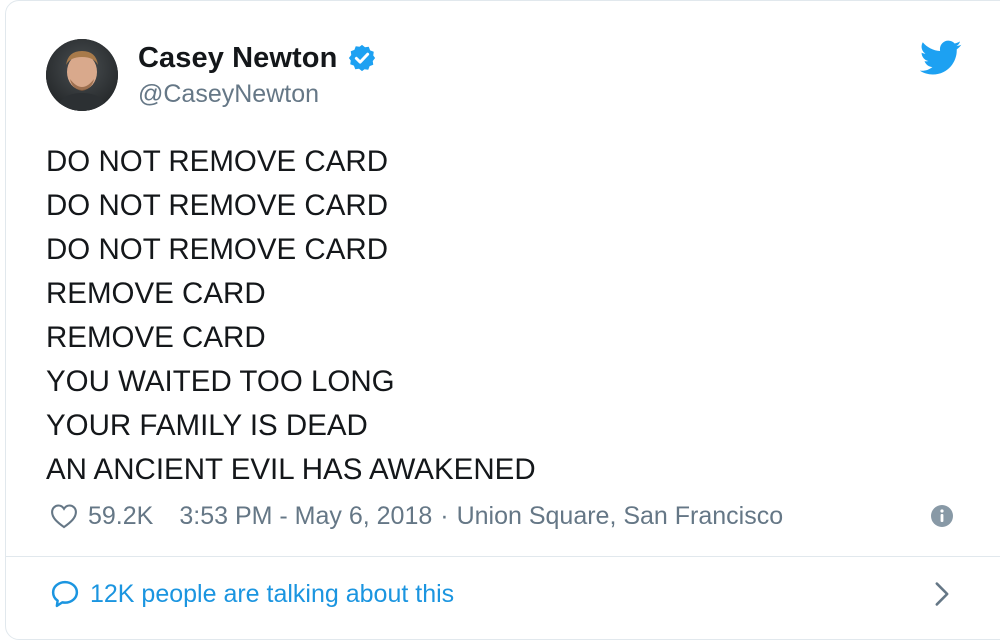  What do you see at coordinates (120, 516) in the screenshot?
I see `like-count: 59.2K` at bounding box center [120, 516].